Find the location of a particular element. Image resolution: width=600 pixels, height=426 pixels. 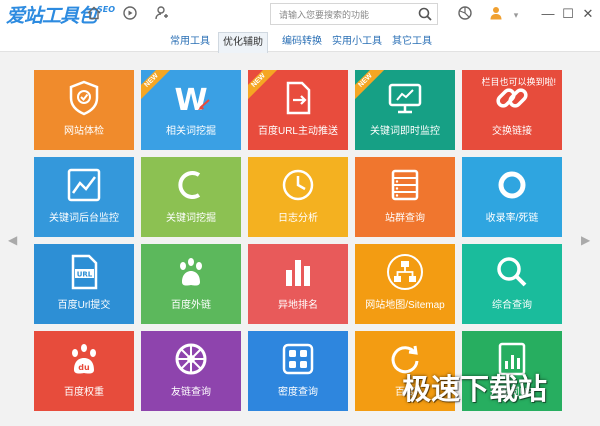

tool-tile: 交换链接 栏目也可以换到啦! is located at coordinates (512, 110).